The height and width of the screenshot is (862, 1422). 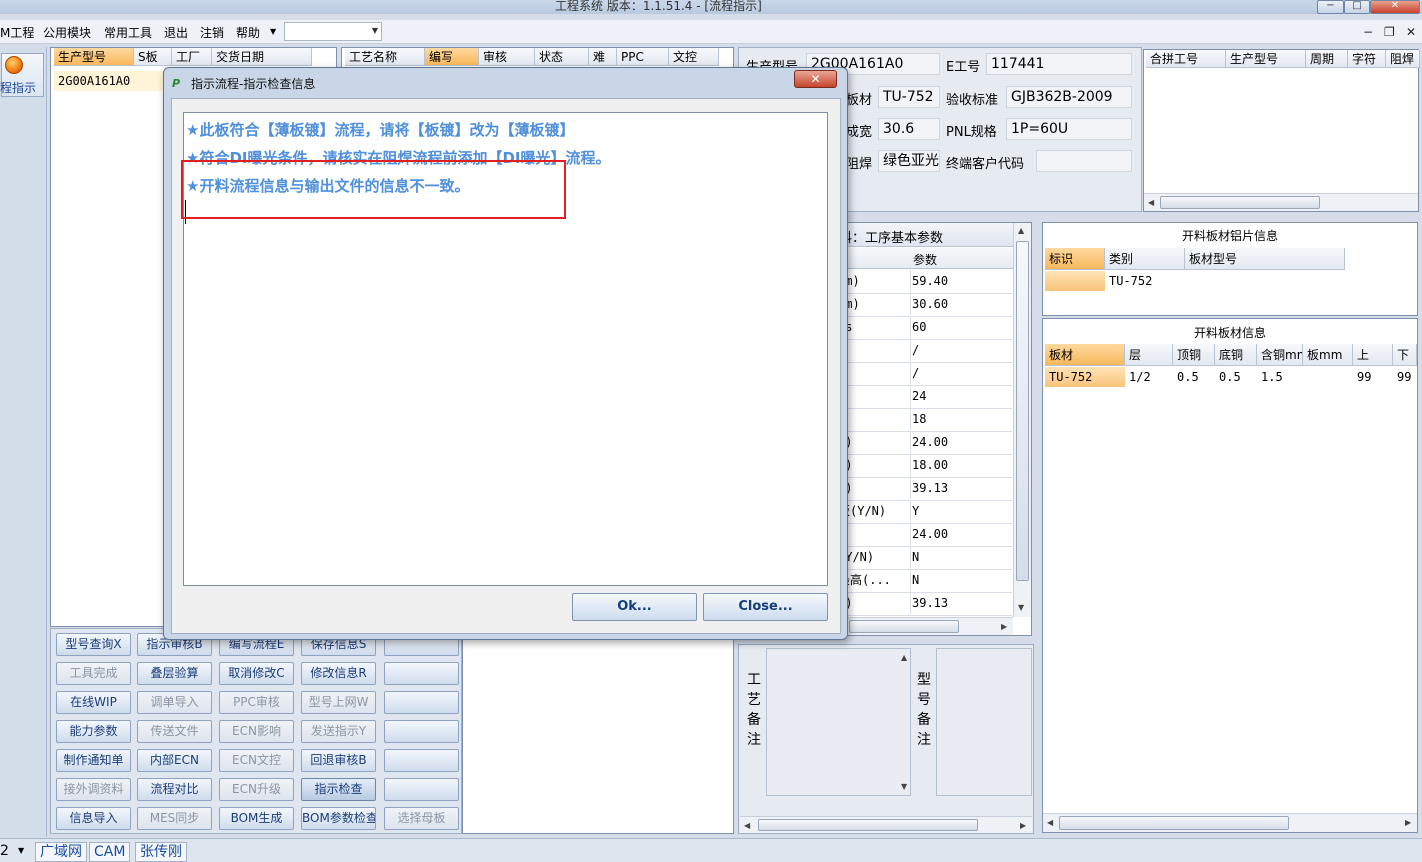 I want to click on process-remark-field: ▲ ▼, so click(x=838, y=722).